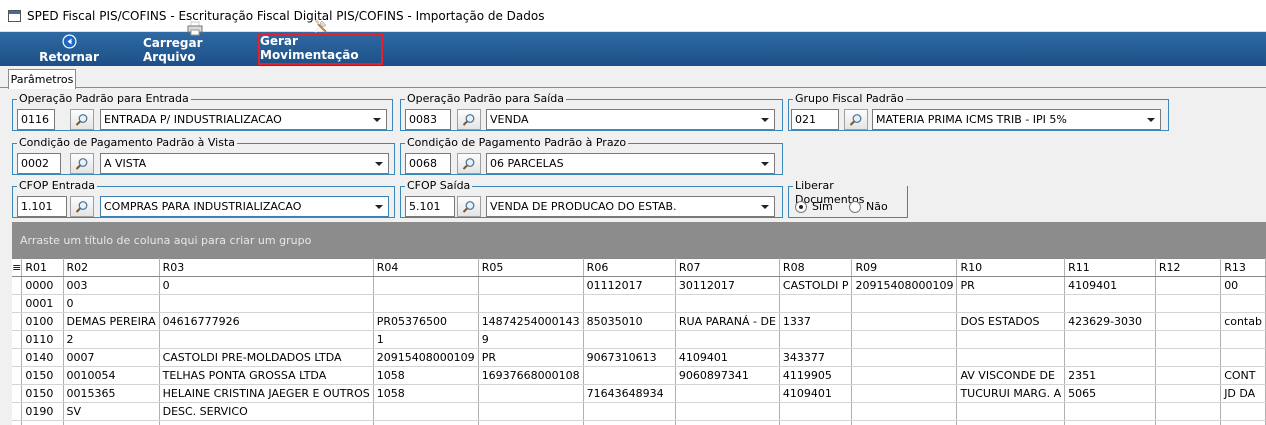  Describe the element at coordinates (1243, 285) in the screenshot. I see `table-cell: 00` at that location.